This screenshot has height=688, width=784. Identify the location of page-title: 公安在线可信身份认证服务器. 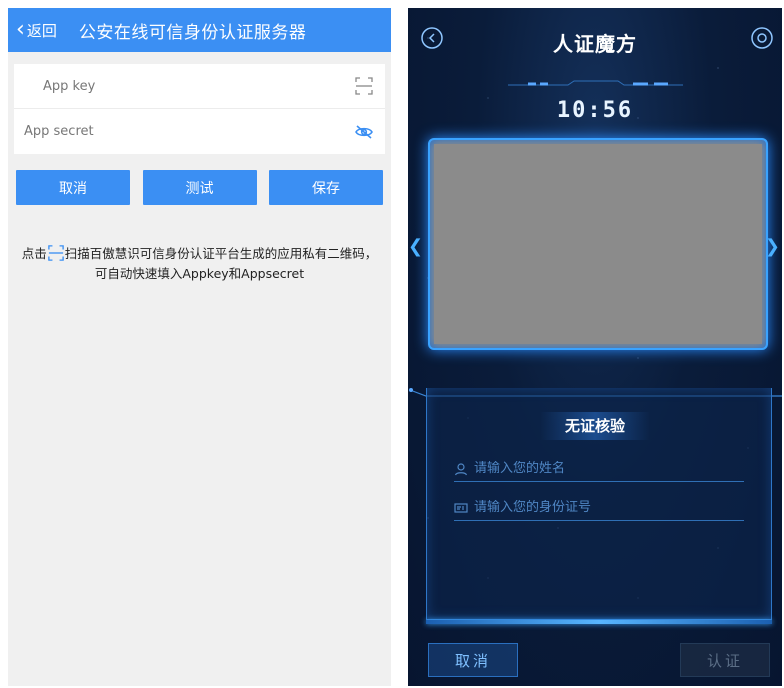
(192, 32).